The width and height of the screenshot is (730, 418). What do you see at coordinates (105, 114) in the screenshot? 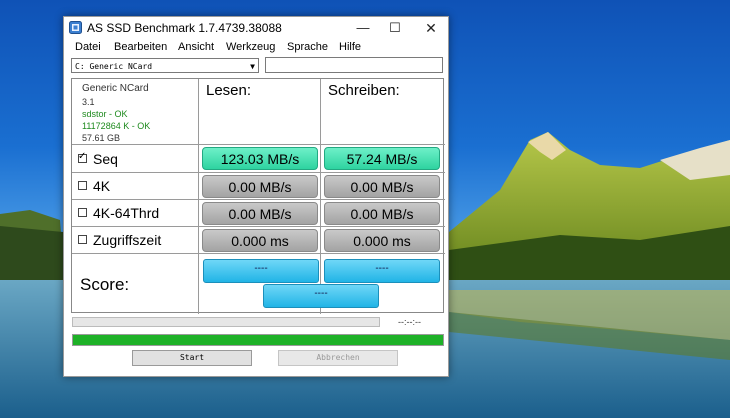
I see `driver-status: sdstor - OK` at bounding box center [105, 114].